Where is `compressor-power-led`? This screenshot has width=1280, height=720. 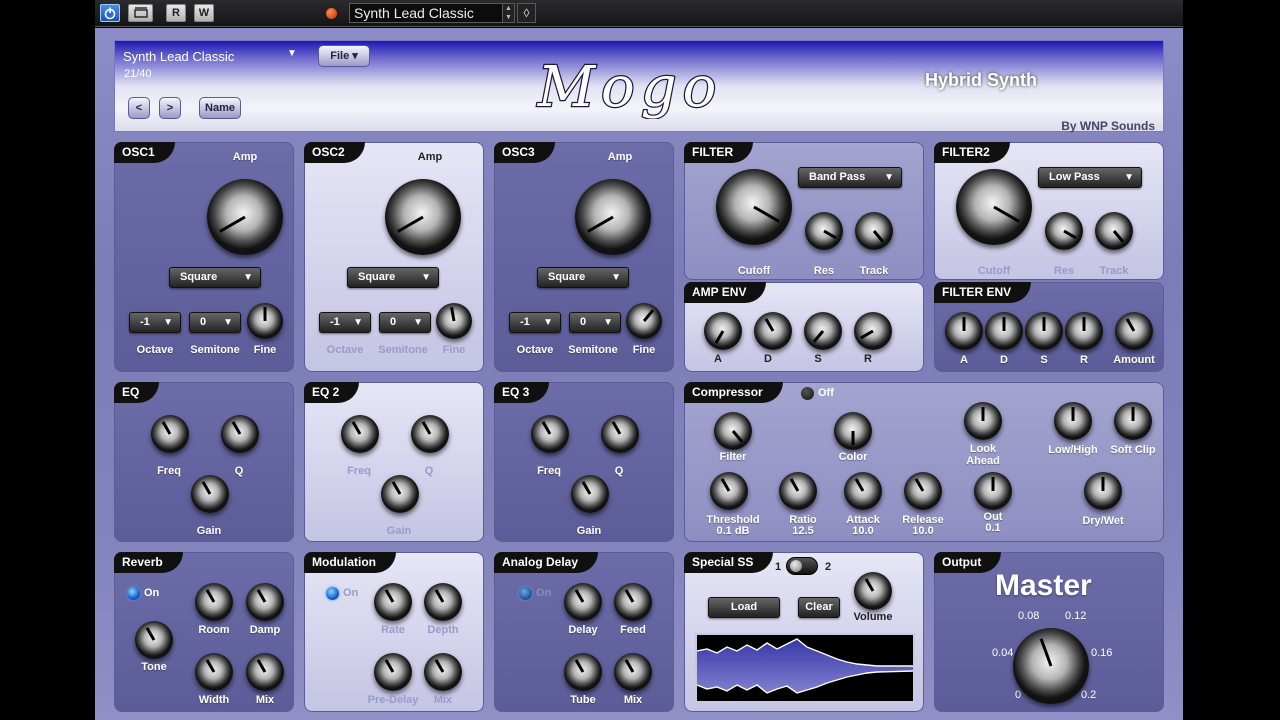
compressor-power-led is located at coordinates (807, 393).